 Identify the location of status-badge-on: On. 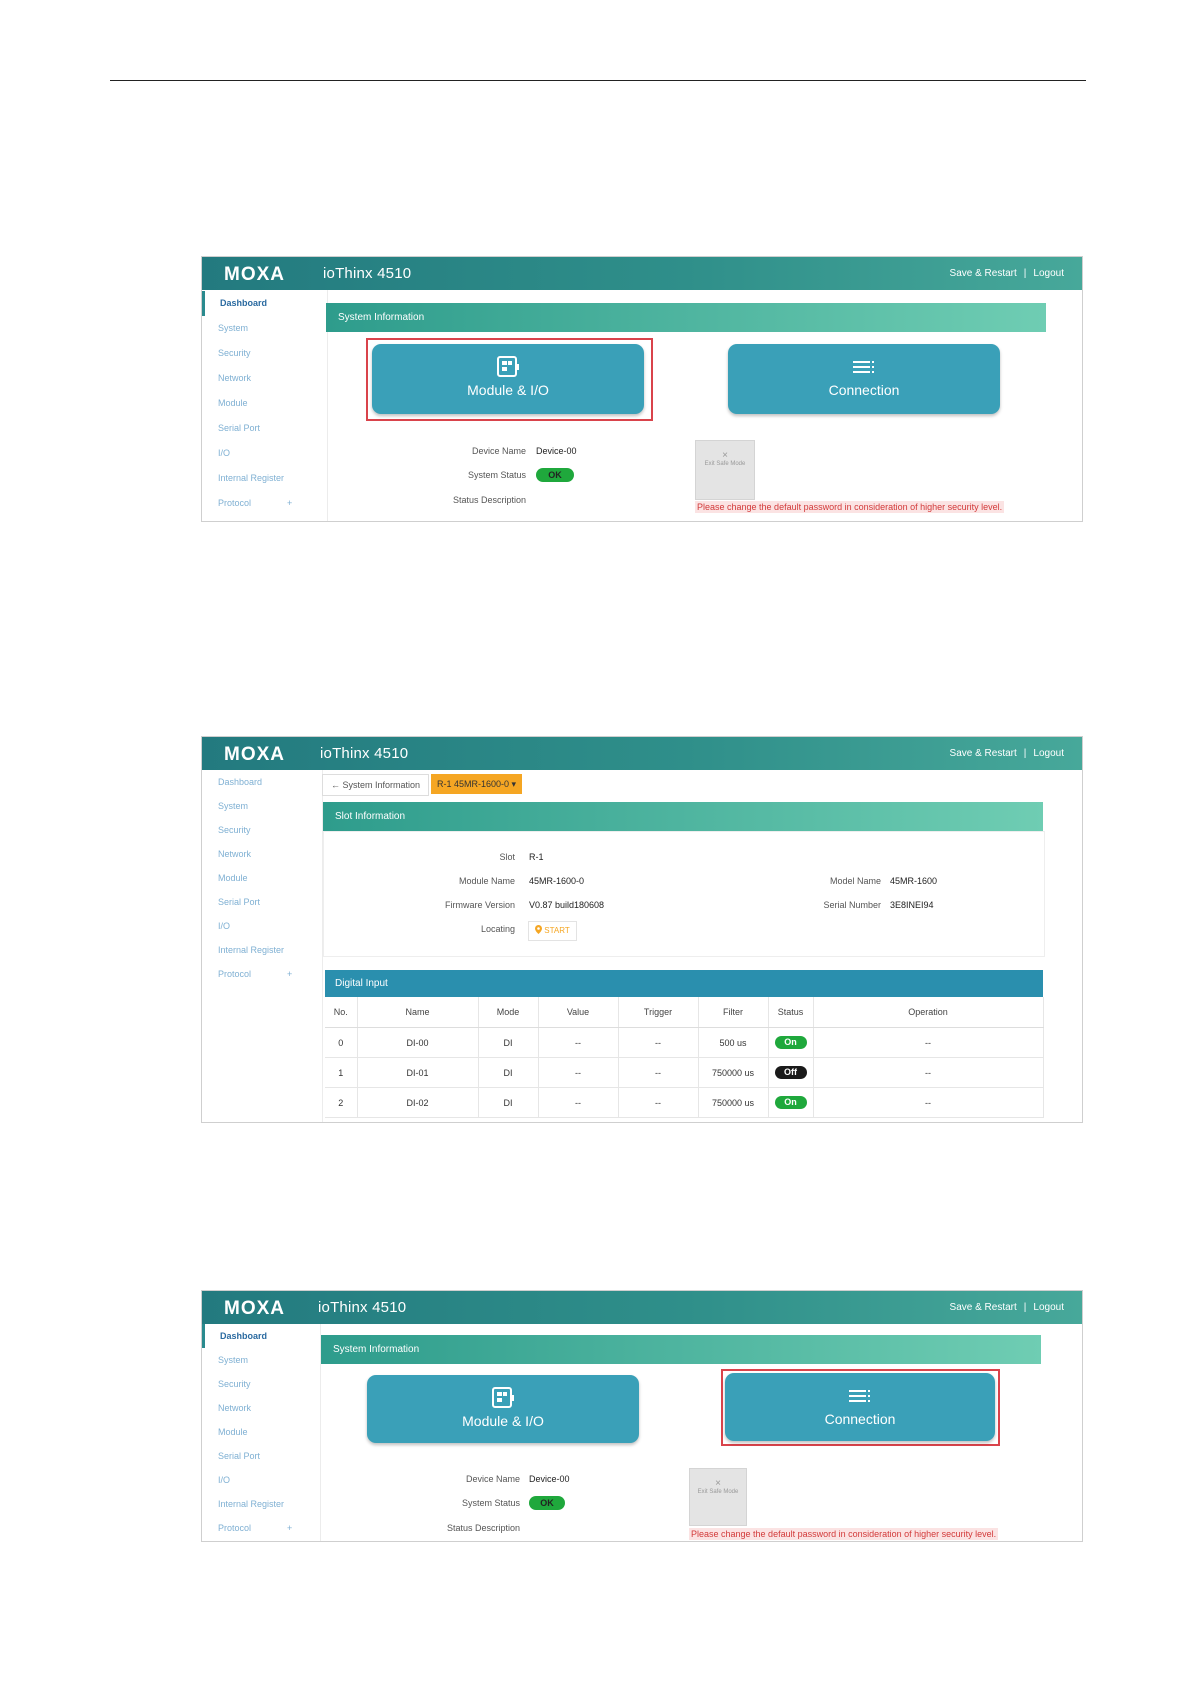
(790, 1102).